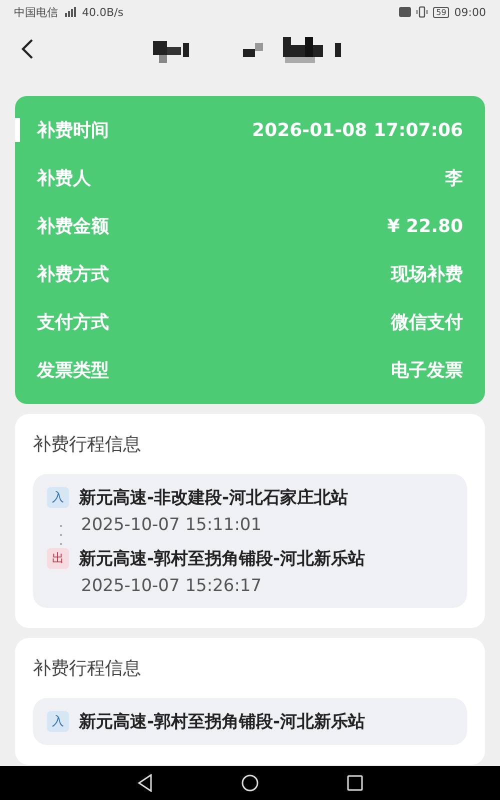 The image size is (500, 800). What do you see at coordinates (36, 12) in the screenshot?
I see `carrier-name: 中国电信` at bounding box center [36, 12].